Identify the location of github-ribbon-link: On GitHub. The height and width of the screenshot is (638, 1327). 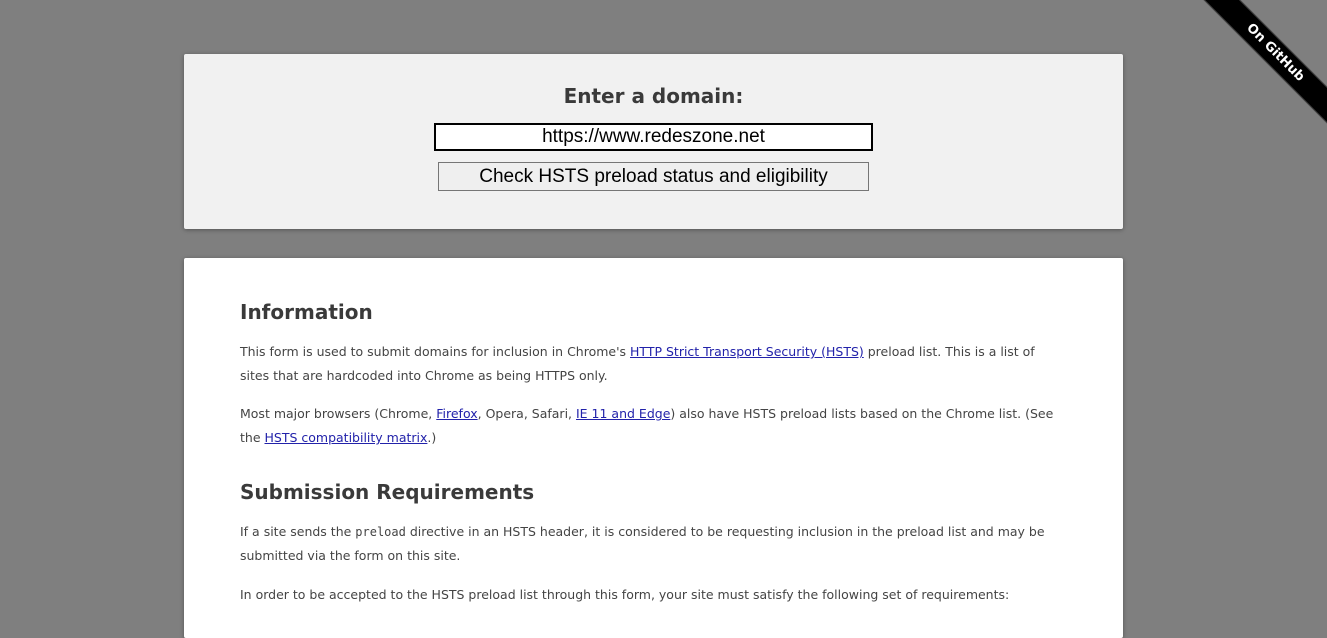
(1261, 66).